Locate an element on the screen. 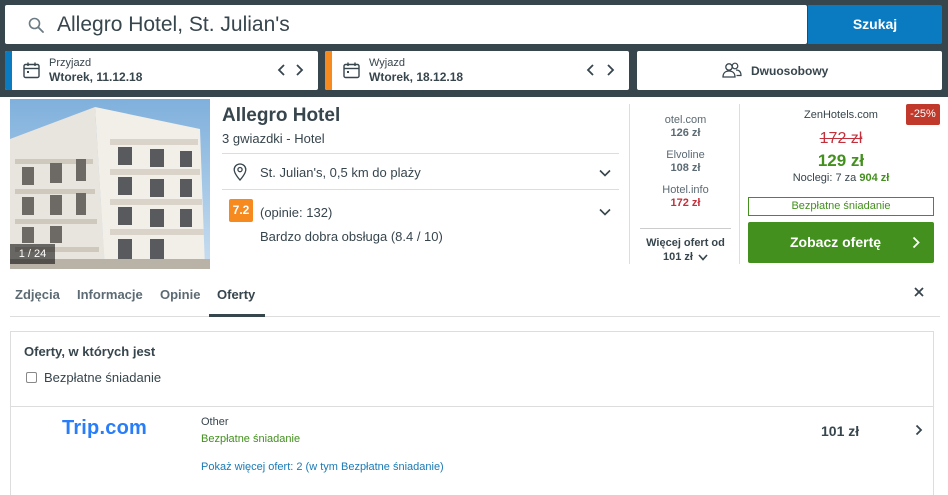 The height and width of the screenshot is (495, 948). search-input: Allegro Hotel, St. Julian's is located at coordinates (406, 24).